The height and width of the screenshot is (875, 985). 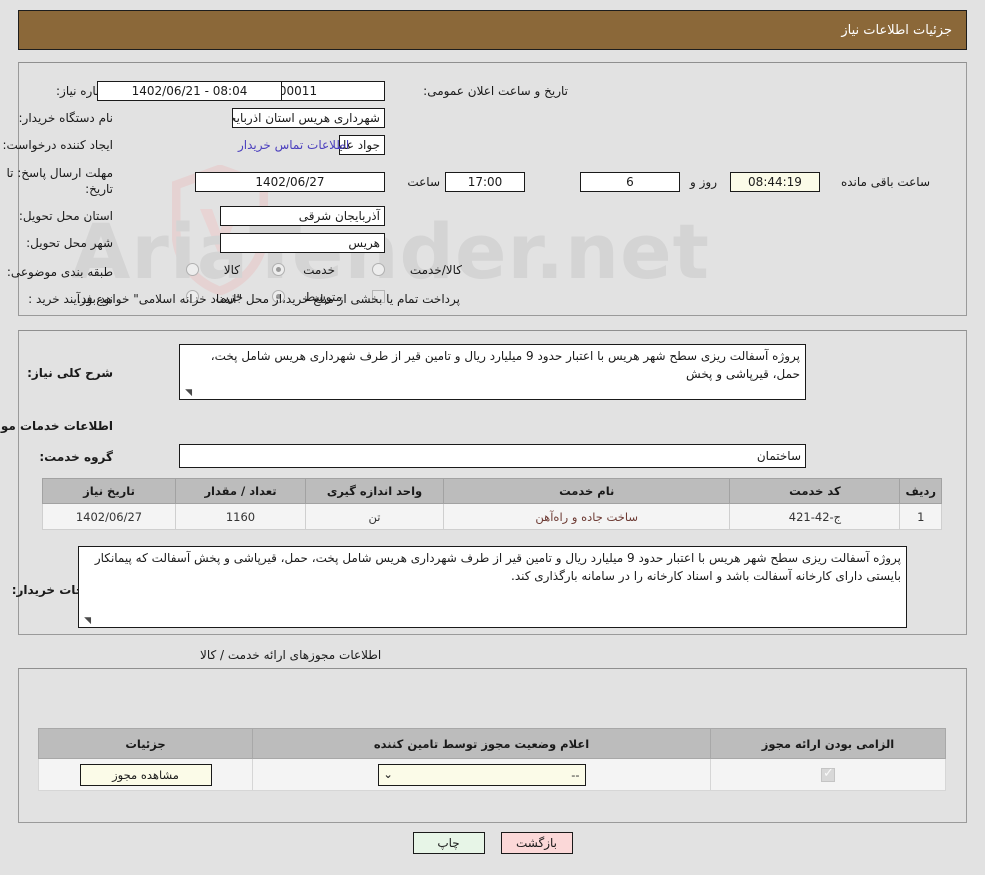 I want to click on chevron-down-icon: ⌄, so click(x=388, y=774).